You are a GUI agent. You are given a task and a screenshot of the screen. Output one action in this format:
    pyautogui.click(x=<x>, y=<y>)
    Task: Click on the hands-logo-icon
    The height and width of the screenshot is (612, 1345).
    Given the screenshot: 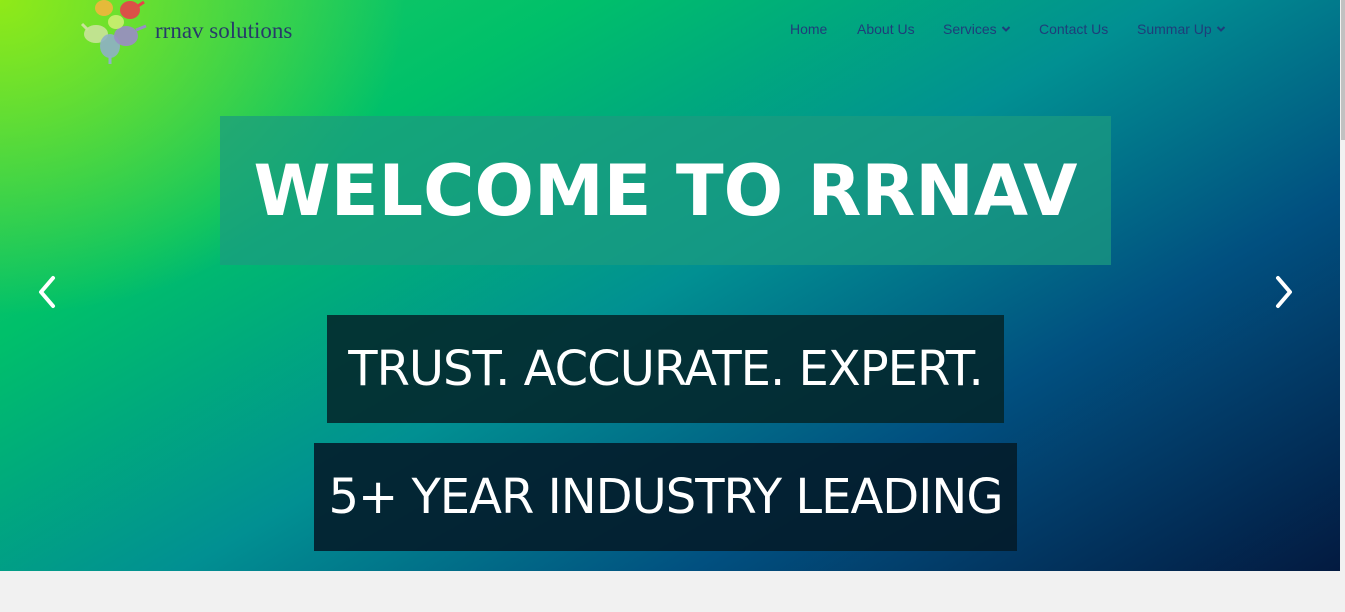 What is the action you would take?
    pyautogui.click(x=113, y=32)
    